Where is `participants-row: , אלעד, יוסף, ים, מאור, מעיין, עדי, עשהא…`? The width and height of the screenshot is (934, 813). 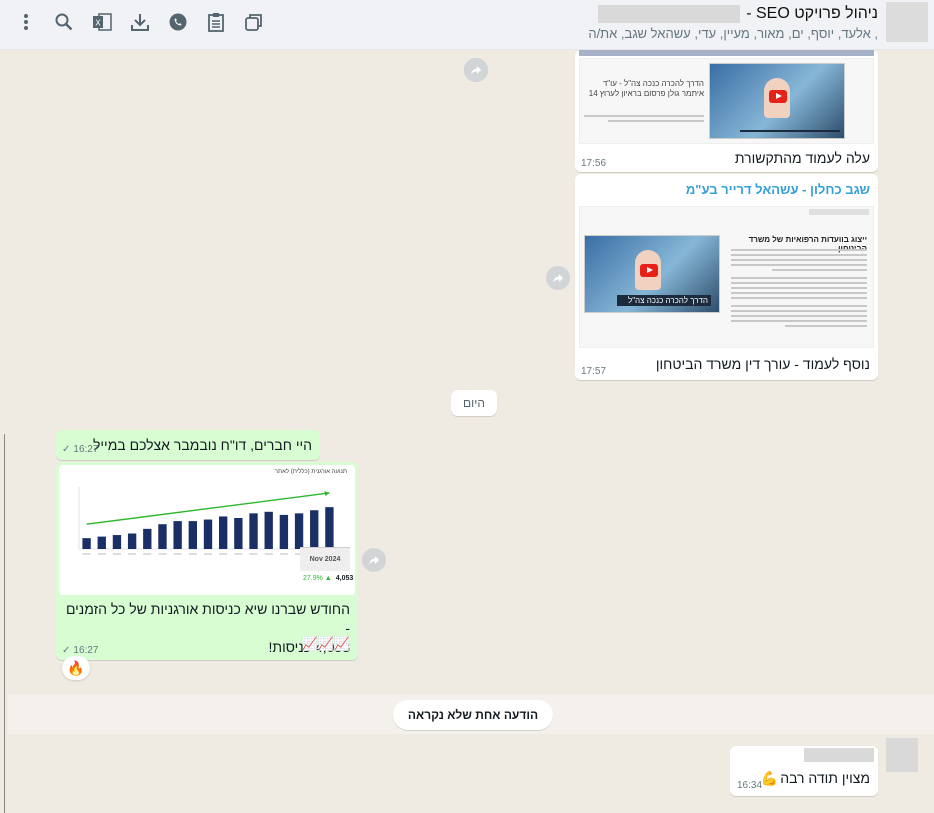
participants-row: , אלעד, יוסף, ים, מאור, מעיין, עדי, עשהא… is located at coordinates (733, 33).